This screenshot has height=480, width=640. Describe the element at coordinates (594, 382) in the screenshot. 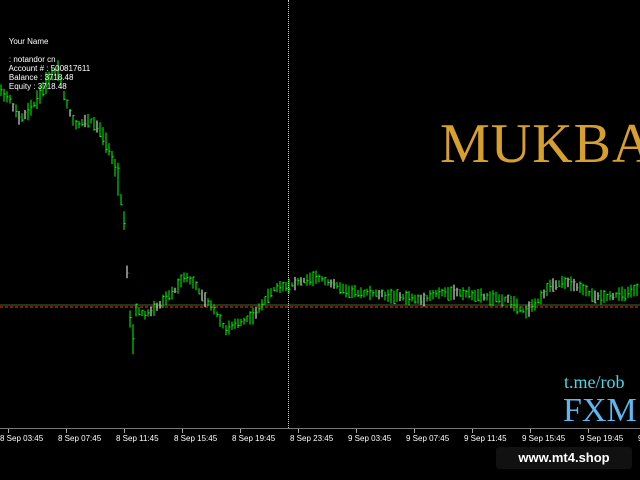

I see `telegram-link: t.me/rob` at that location.